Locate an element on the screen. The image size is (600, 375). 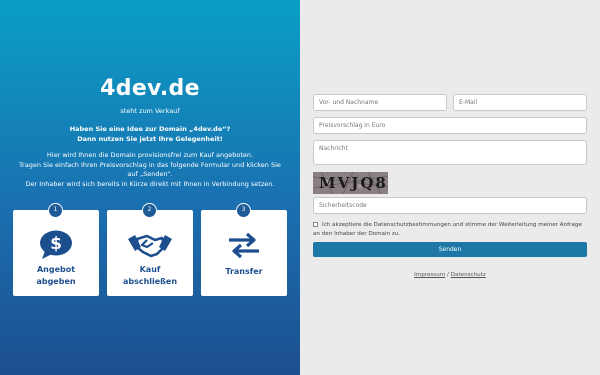
step-card-purchase: 2 Kauf abschließen is located at coordinates (150, 249).